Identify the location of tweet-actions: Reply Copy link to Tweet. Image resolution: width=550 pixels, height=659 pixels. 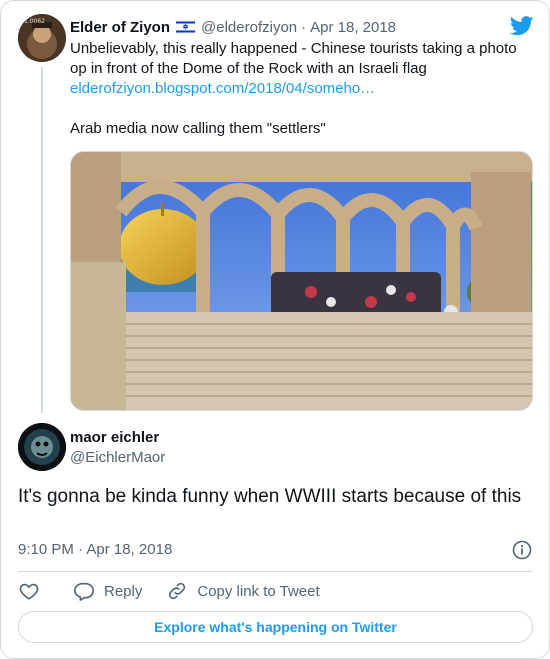
(181, 591).